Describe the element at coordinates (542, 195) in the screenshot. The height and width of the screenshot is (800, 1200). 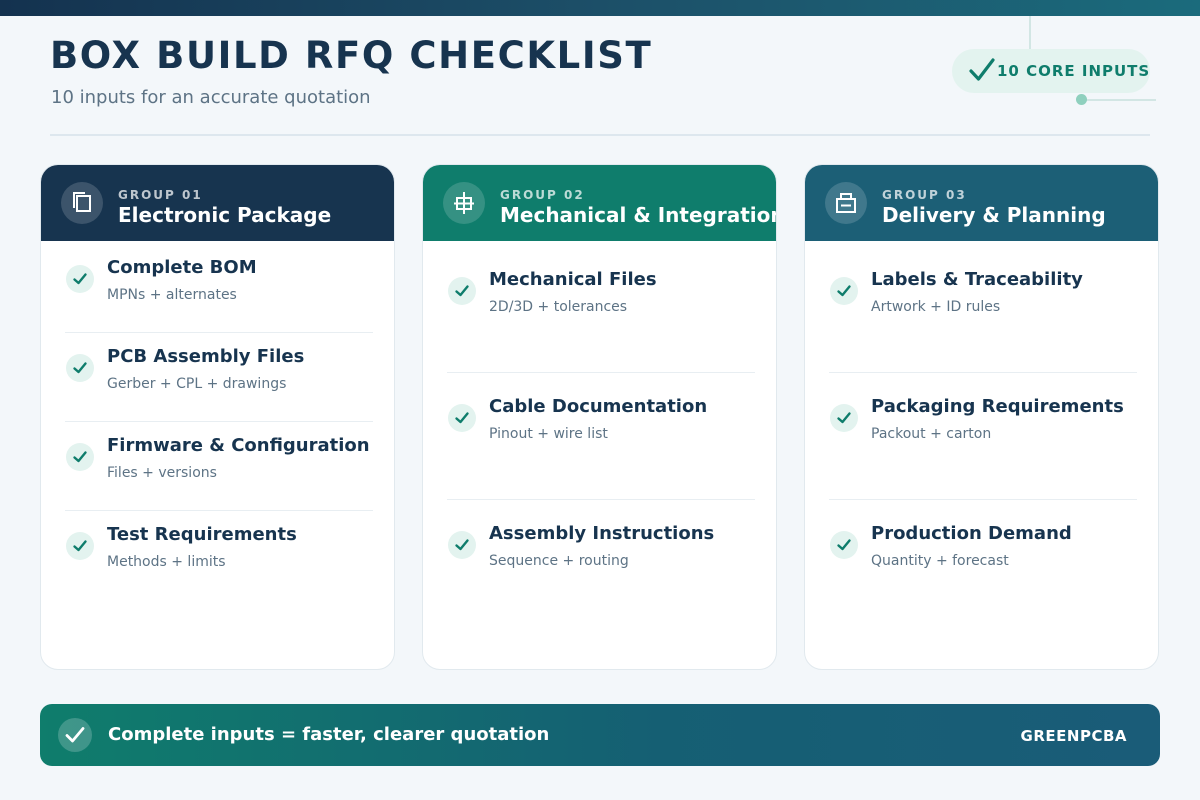
I see `group-number: GROUP 02` at that location.